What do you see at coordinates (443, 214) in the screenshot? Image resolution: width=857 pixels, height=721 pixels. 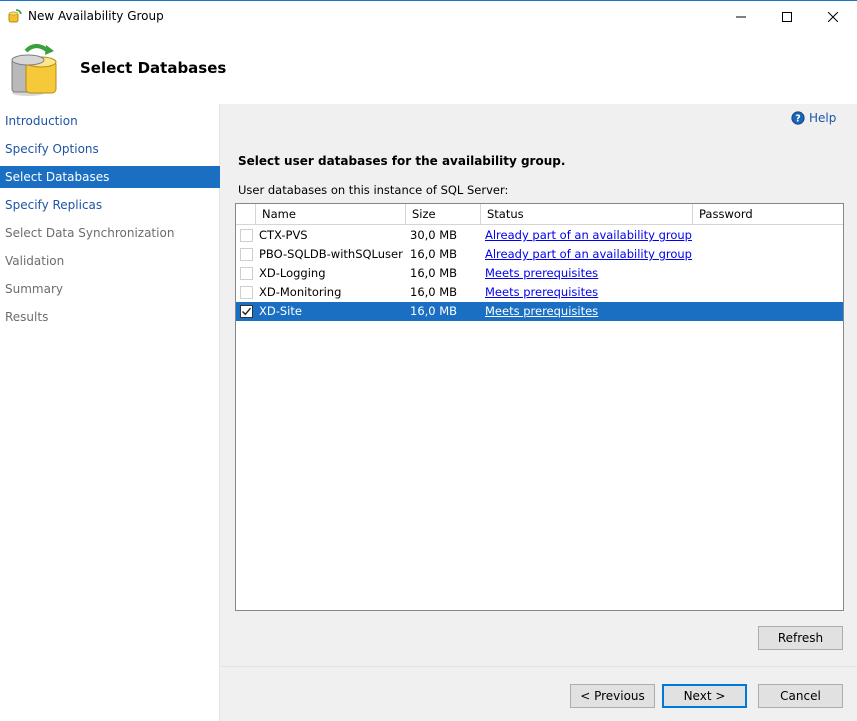 I see `column-header-size: Size` at bounding box center [443, 214].